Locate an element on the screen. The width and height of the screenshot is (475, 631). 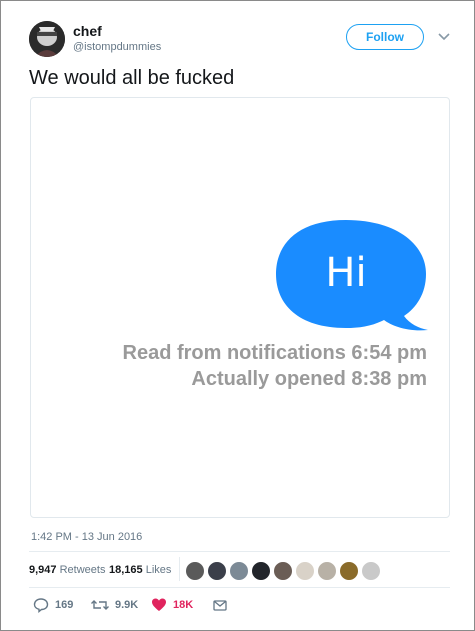
reply-count: 169 is located at coordinates (64, 605).